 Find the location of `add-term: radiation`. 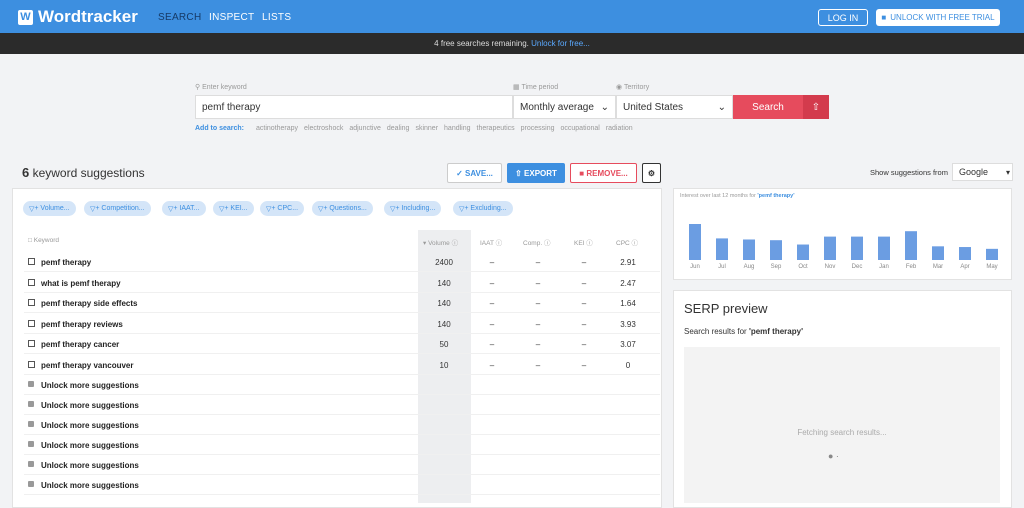

add-term: radiation is located at coordinates (619, 128).